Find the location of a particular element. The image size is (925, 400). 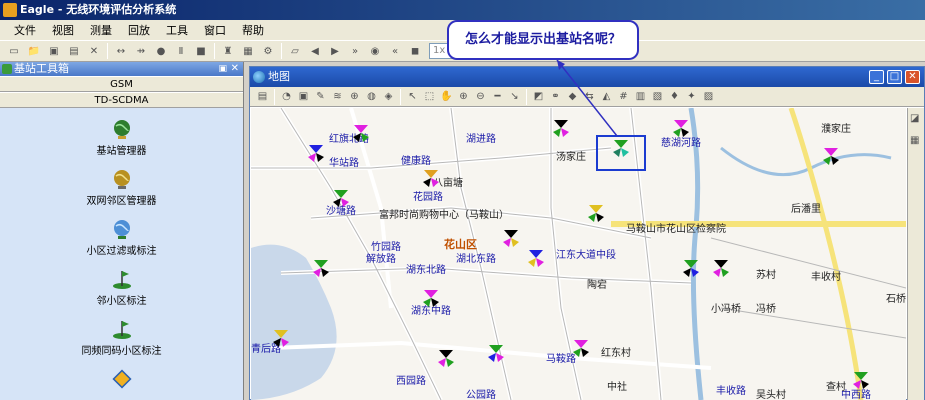

map-label: 湖进路 is located at coordinates (481, 138).